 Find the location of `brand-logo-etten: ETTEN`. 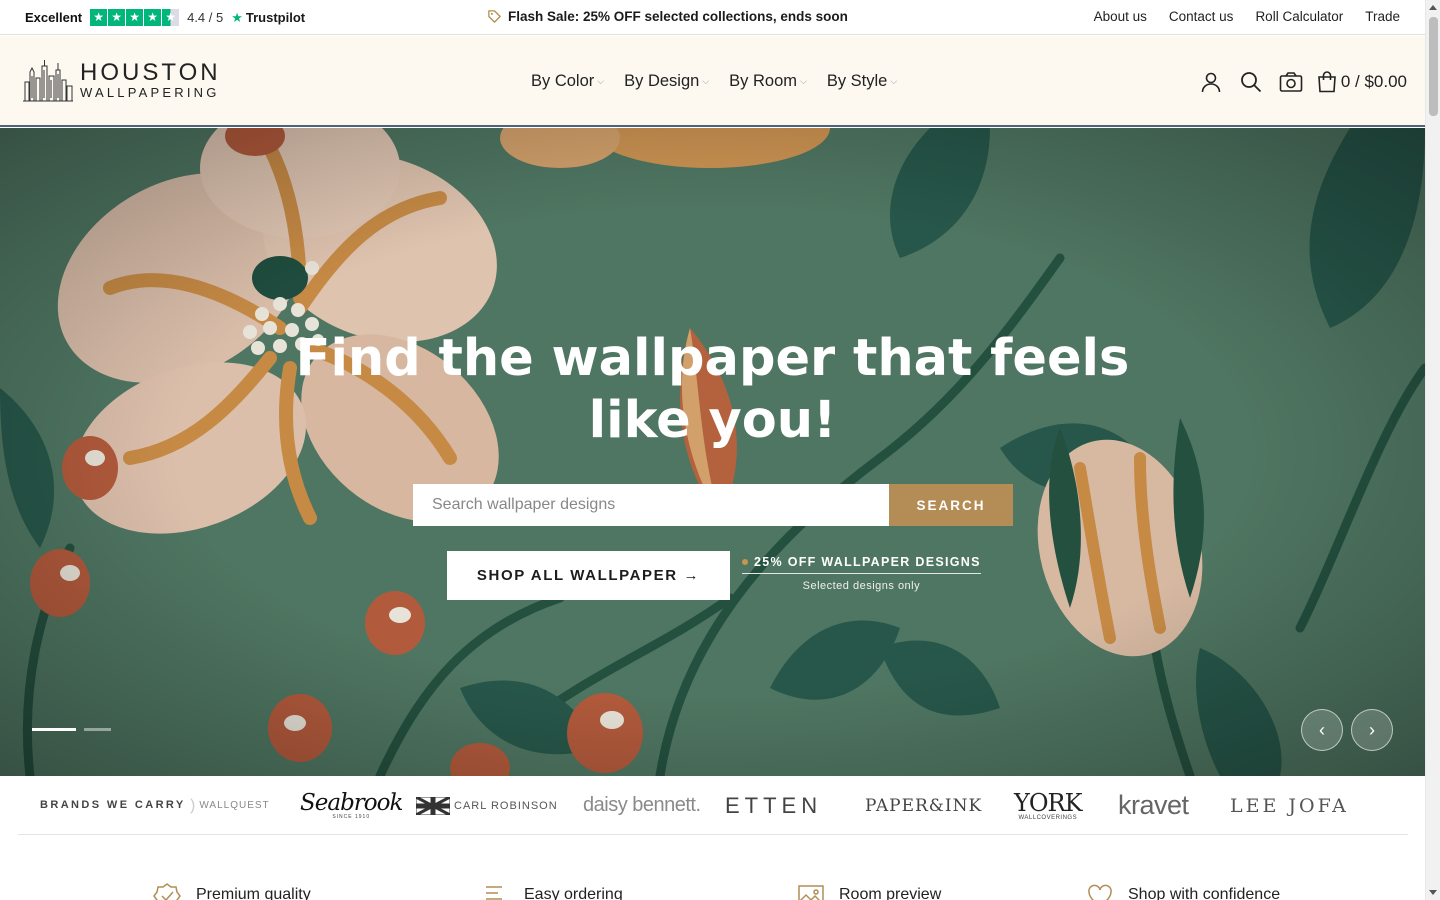

brand-logo-etten: ETTEN is located at coordinates (773, 805).